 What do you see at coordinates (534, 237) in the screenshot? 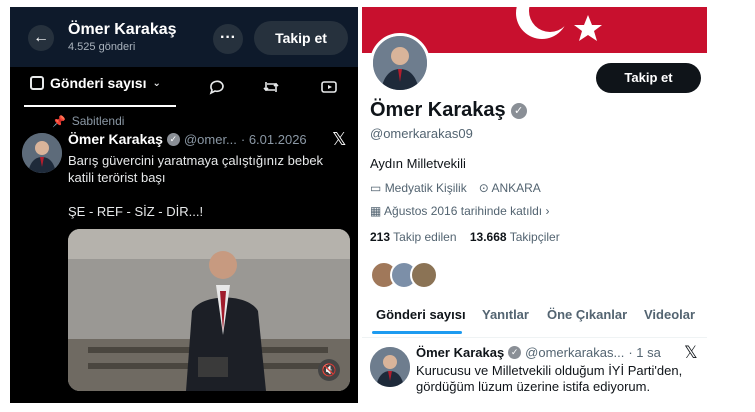
I see `followers-label: Takipçiler` at bounding box center [534, 237].